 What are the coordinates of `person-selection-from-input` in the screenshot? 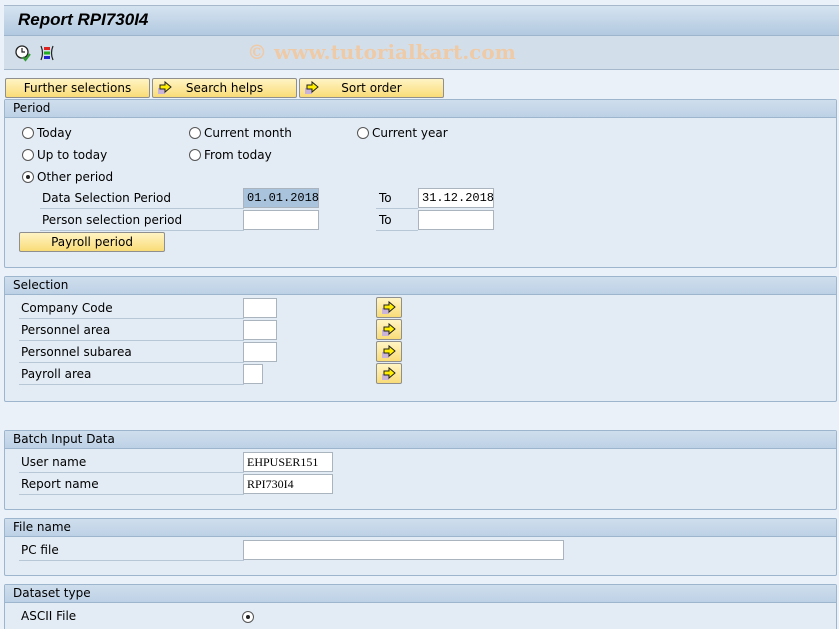 It's located at (281, 220).